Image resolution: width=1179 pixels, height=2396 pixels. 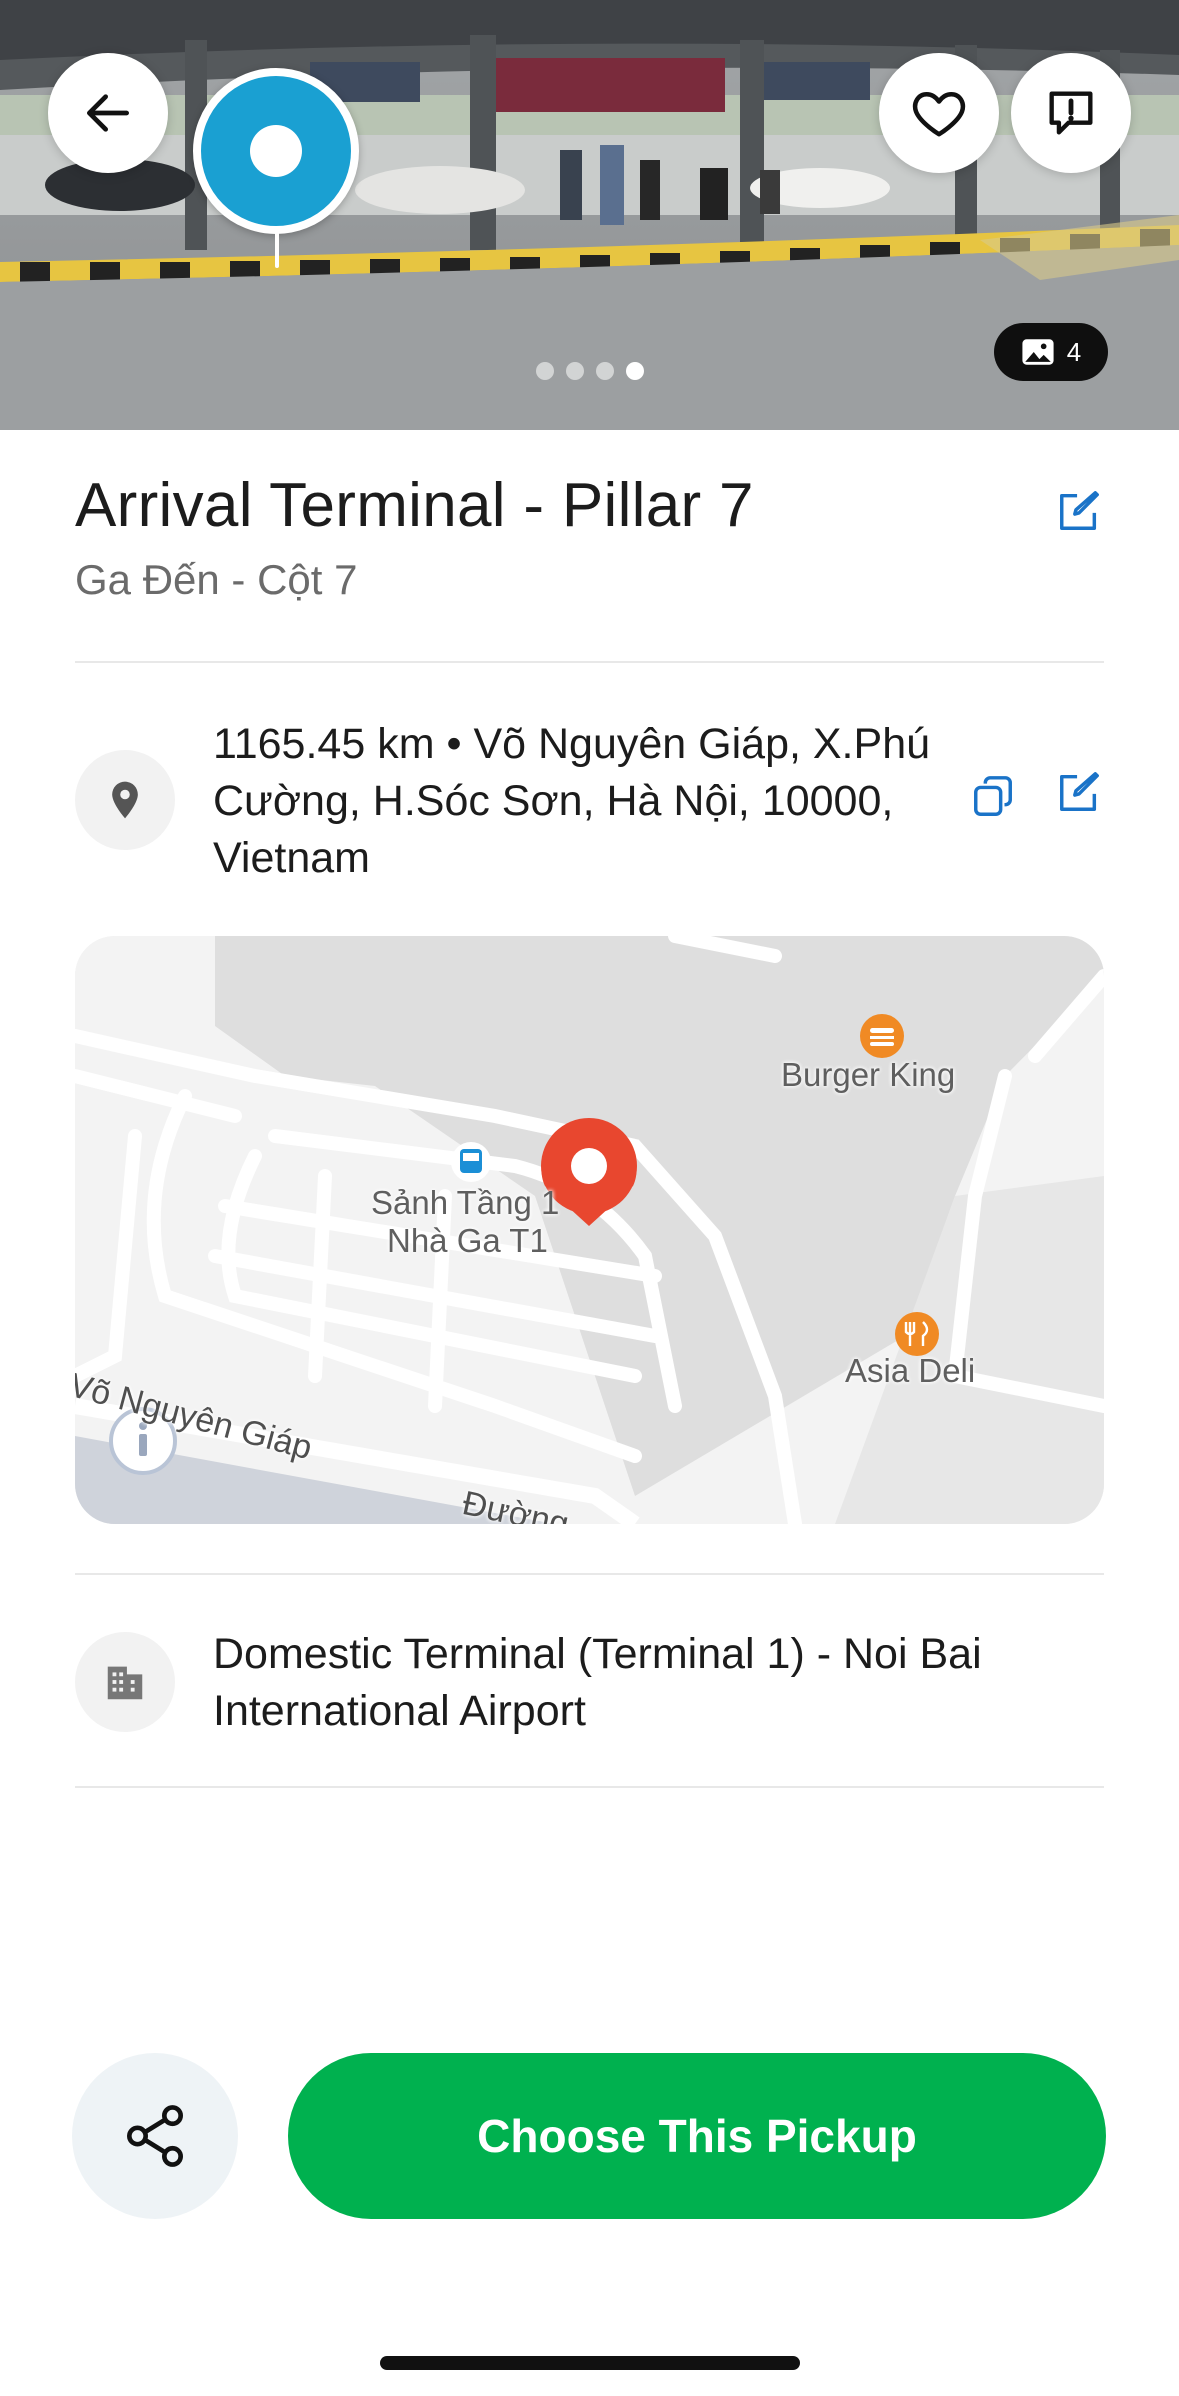 I want to click on copy-icon, so click(x=993, y=796).